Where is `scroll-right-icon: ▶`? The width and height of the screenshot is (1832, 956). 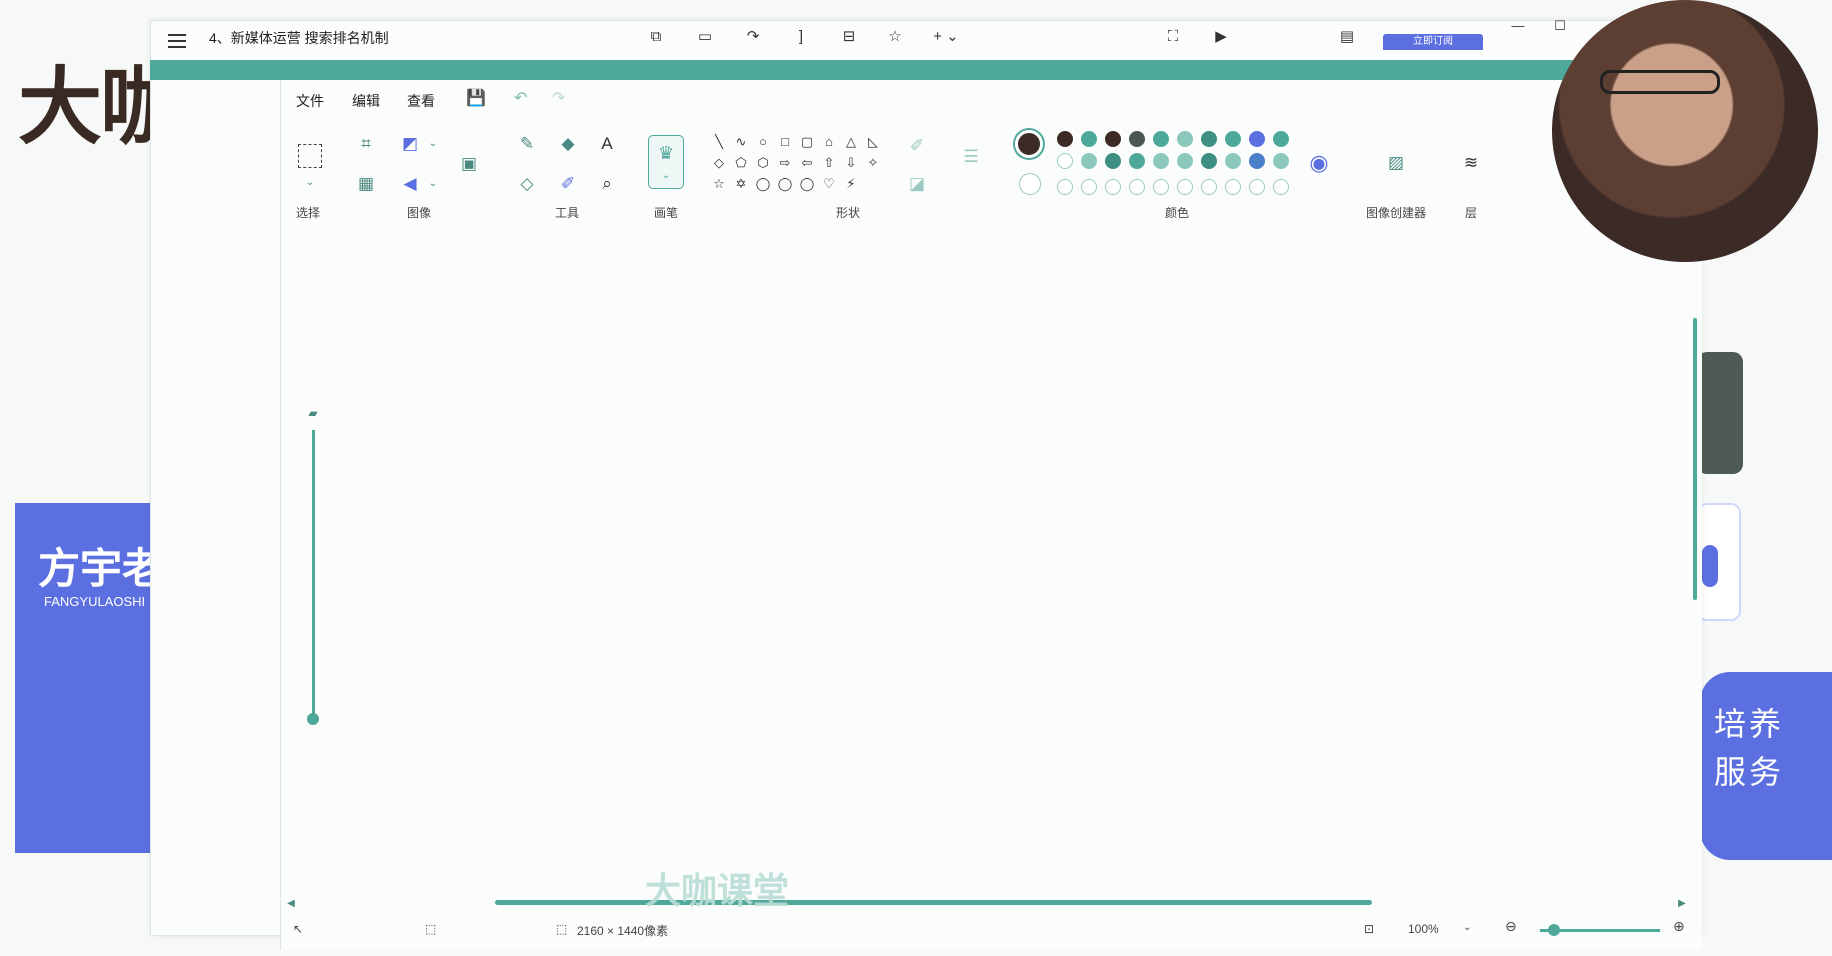
scroll-right-icon: ▶ is located at coordinates (1682, 904).